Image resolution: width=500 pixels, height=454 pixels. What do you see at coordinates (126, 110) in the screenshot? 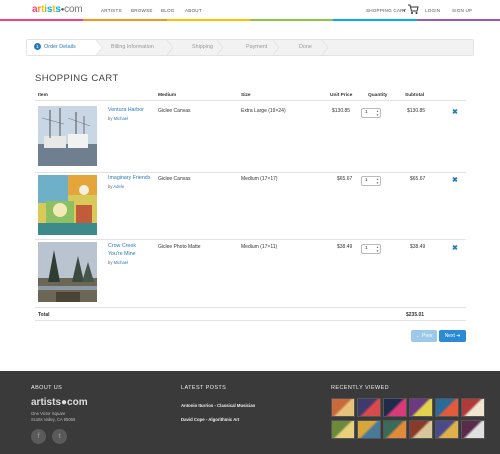
I see `item-title-link: Ventura Harbor` at bounding box center [126, 110].